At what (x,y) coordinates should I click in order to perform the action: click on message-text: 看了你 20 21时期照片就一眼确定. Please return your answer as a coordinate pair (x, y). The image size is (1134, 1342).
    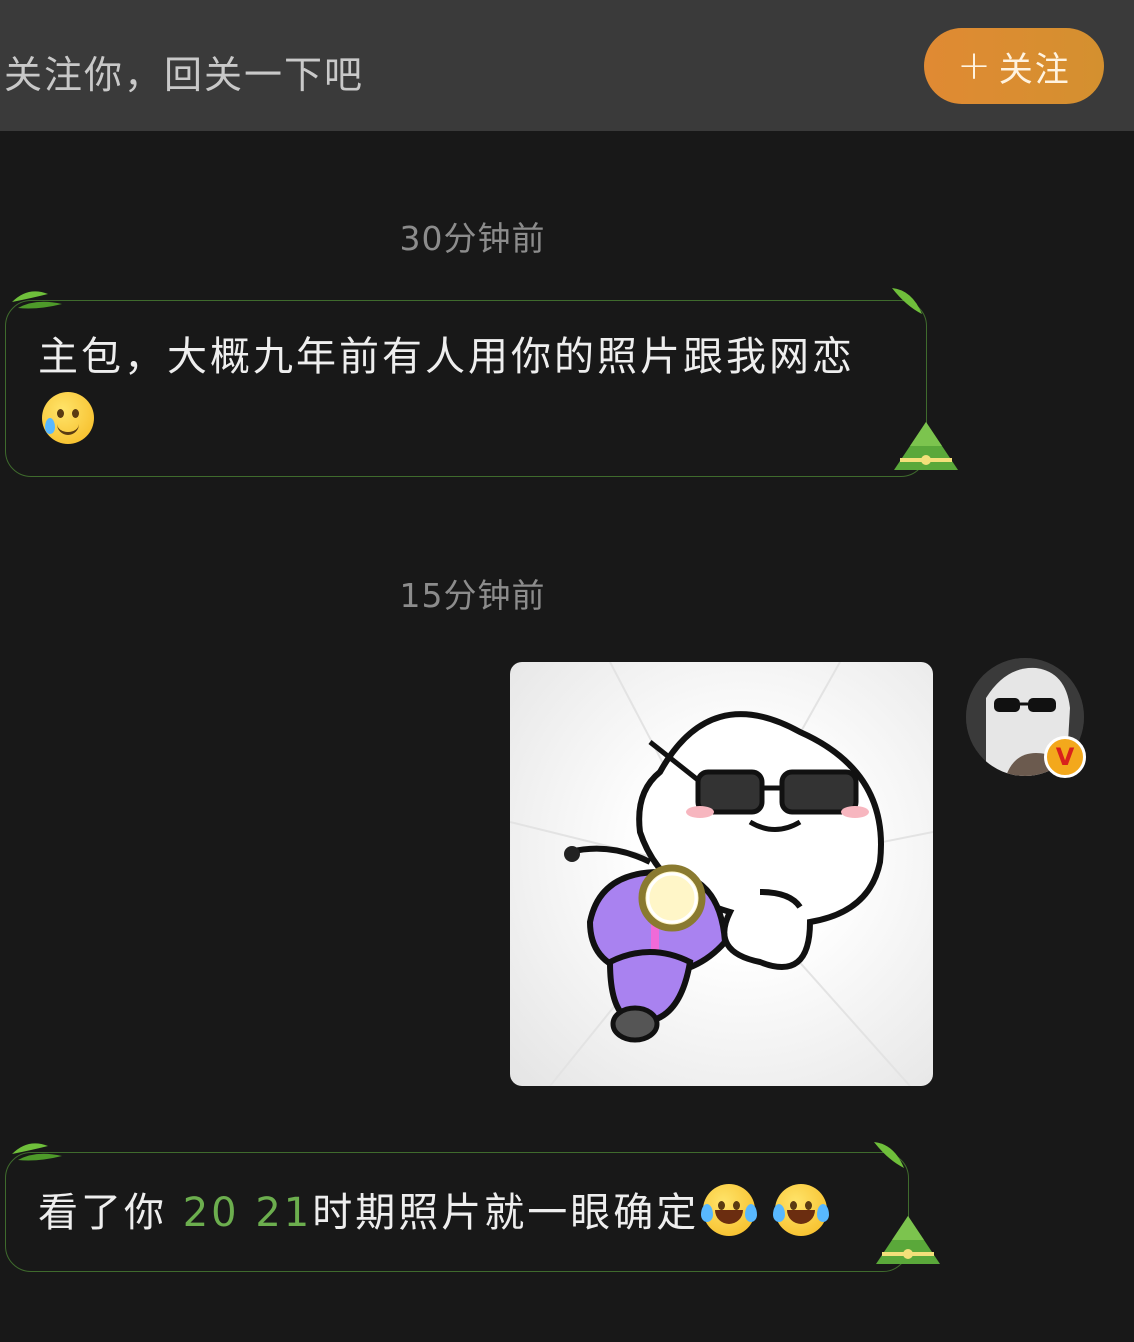
    Looking at the image, I should click on (468, 1213).